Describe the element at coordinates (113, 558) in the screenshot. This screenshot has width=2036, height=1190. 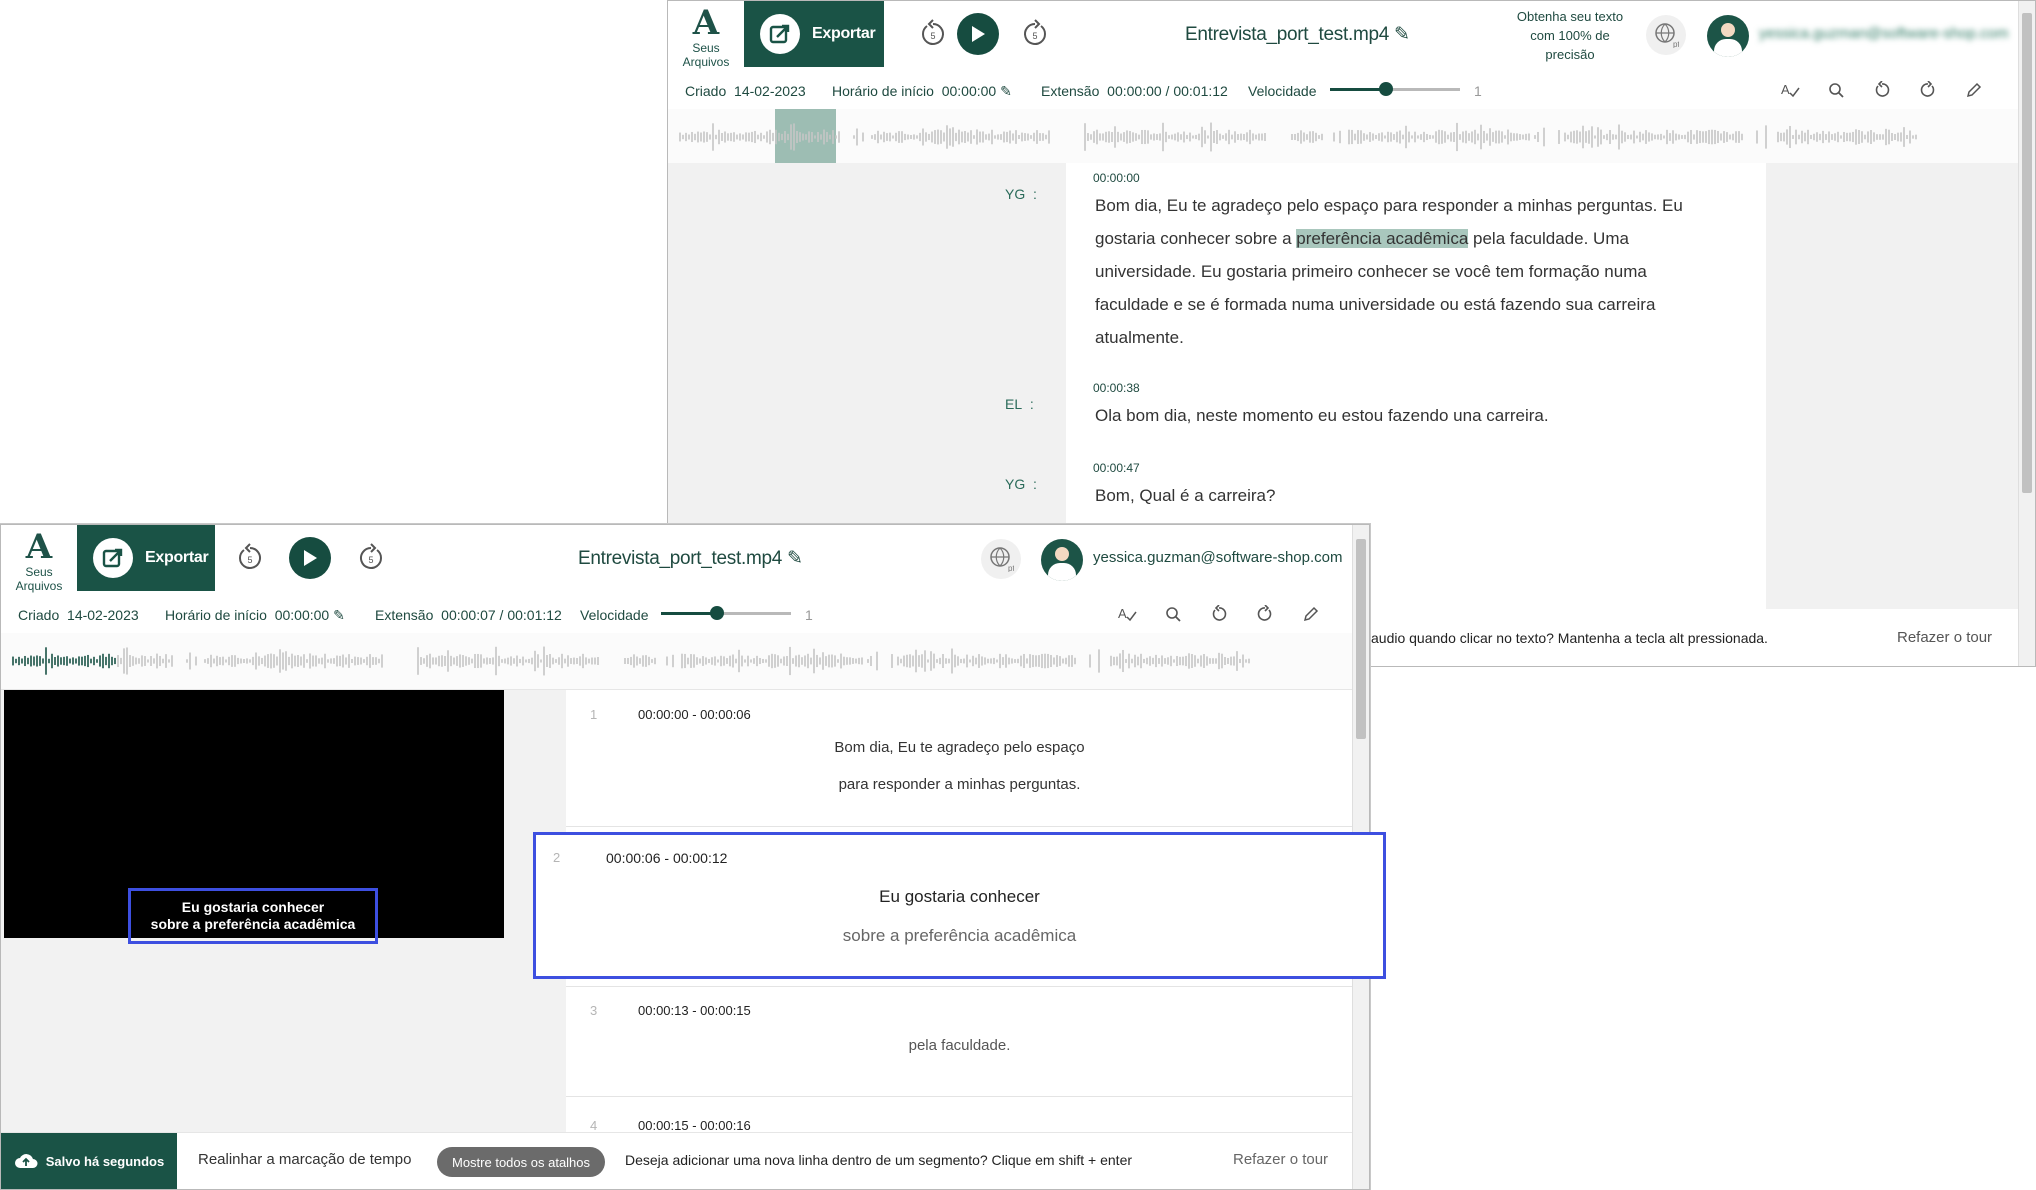
I see `export-icon` at that location.